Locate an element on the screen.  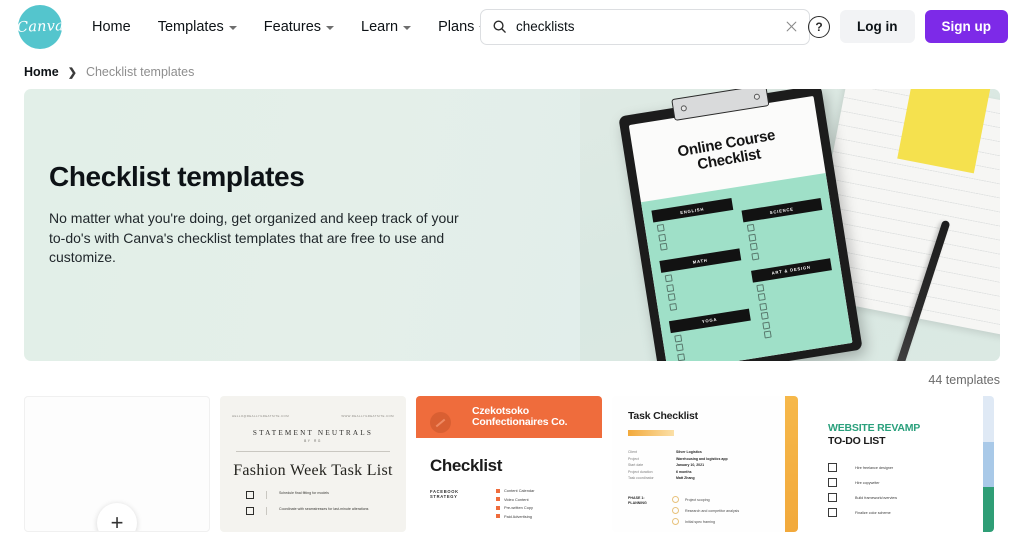
signup-button: Sign up is located at coordinates (966, 26).